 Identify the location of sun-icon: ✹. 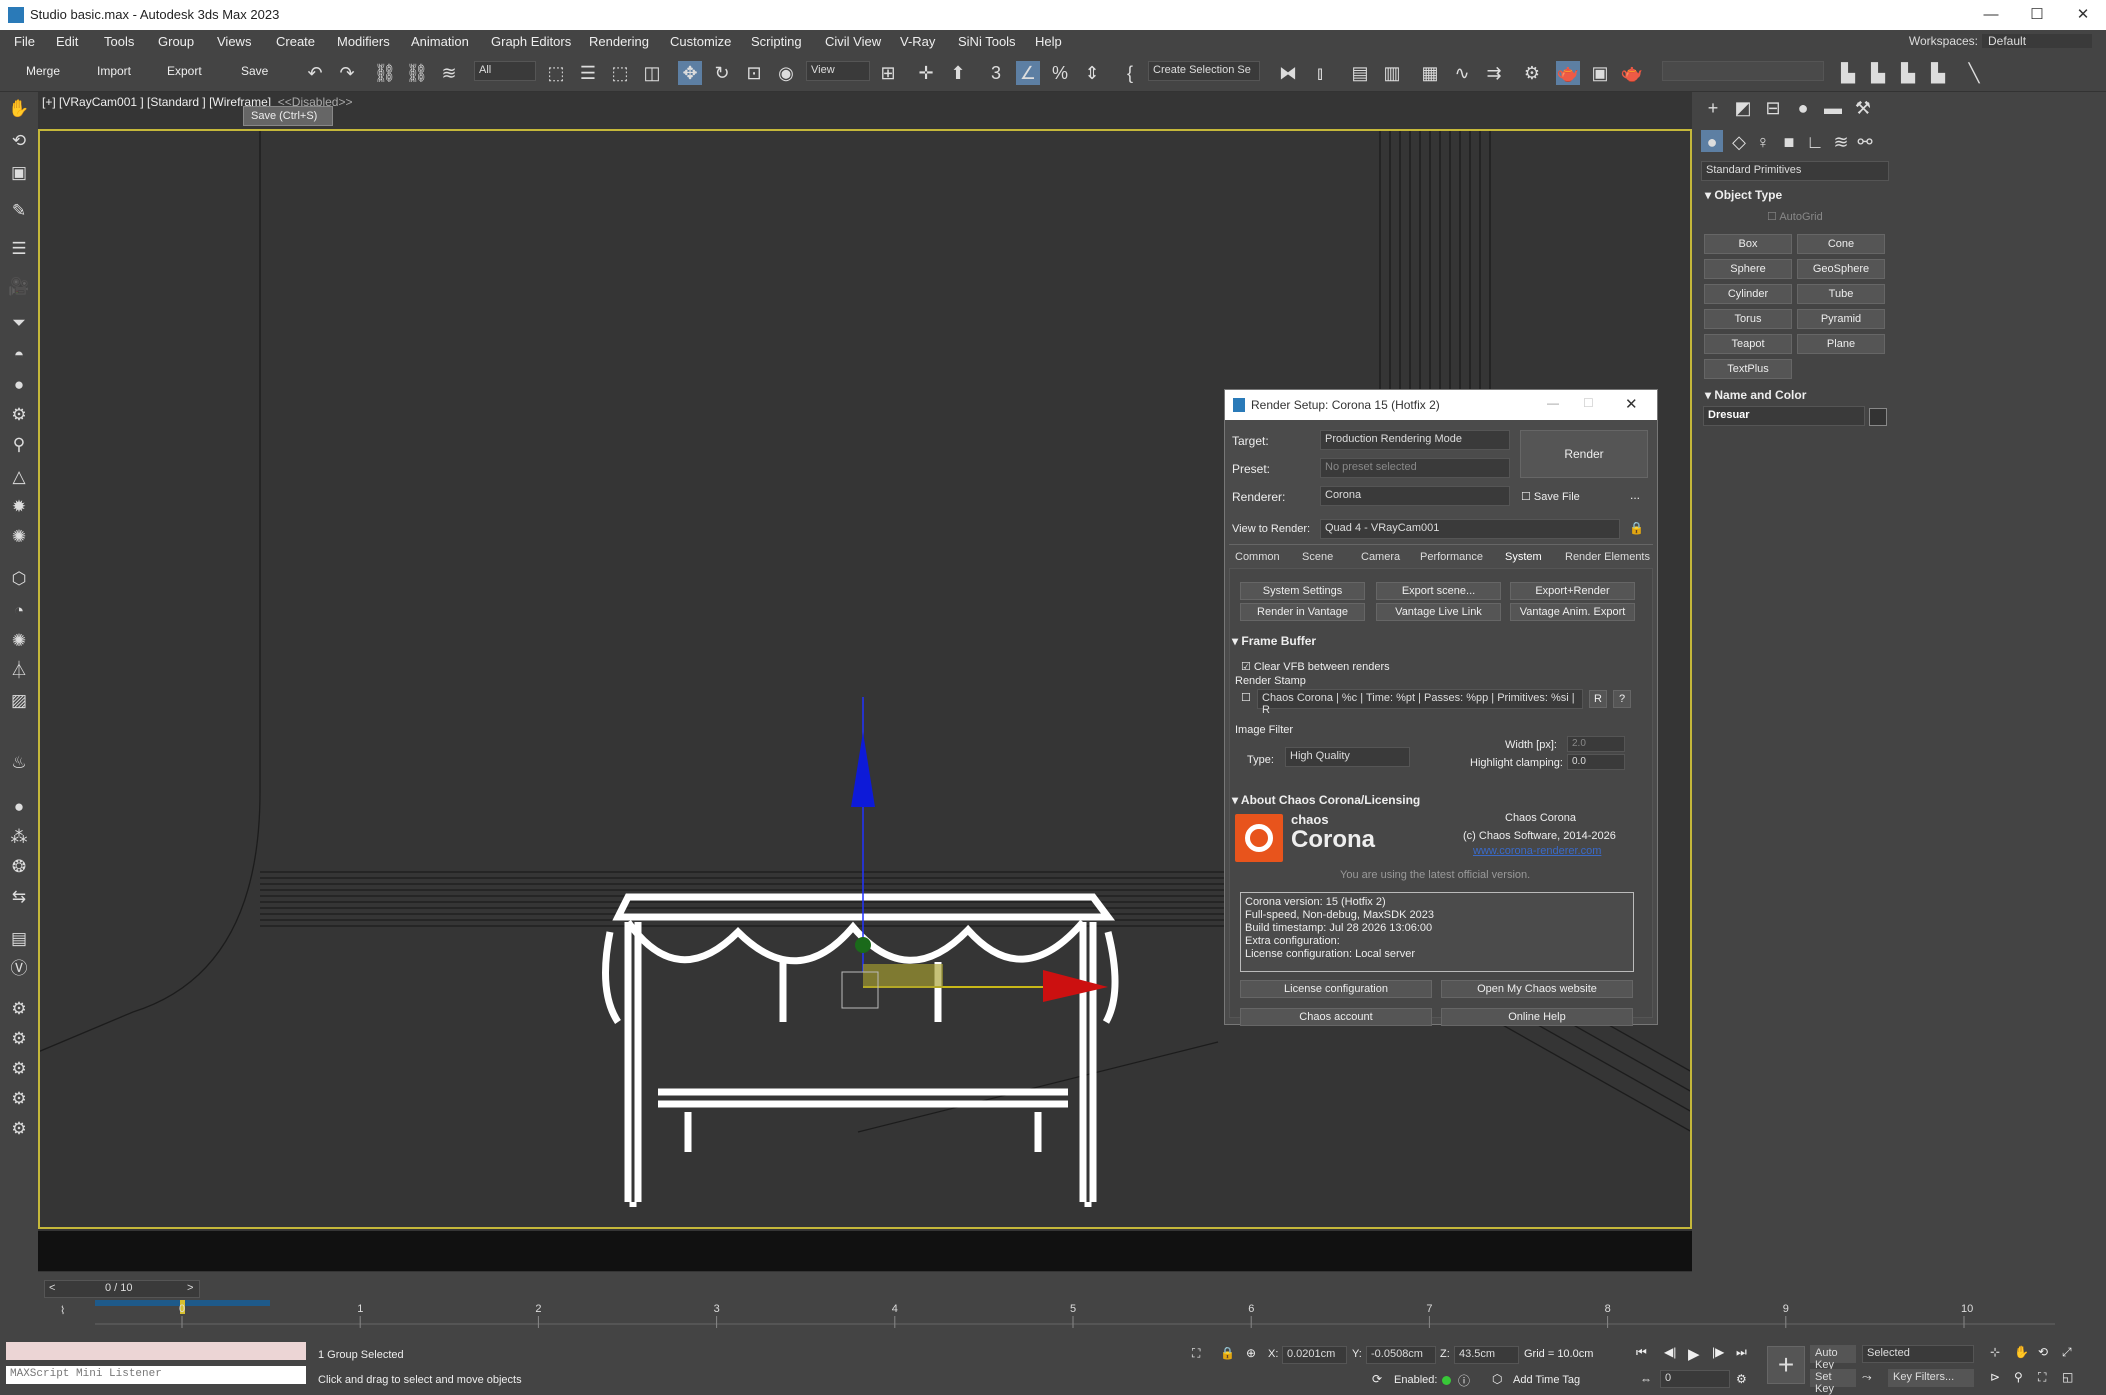
(19, 507).